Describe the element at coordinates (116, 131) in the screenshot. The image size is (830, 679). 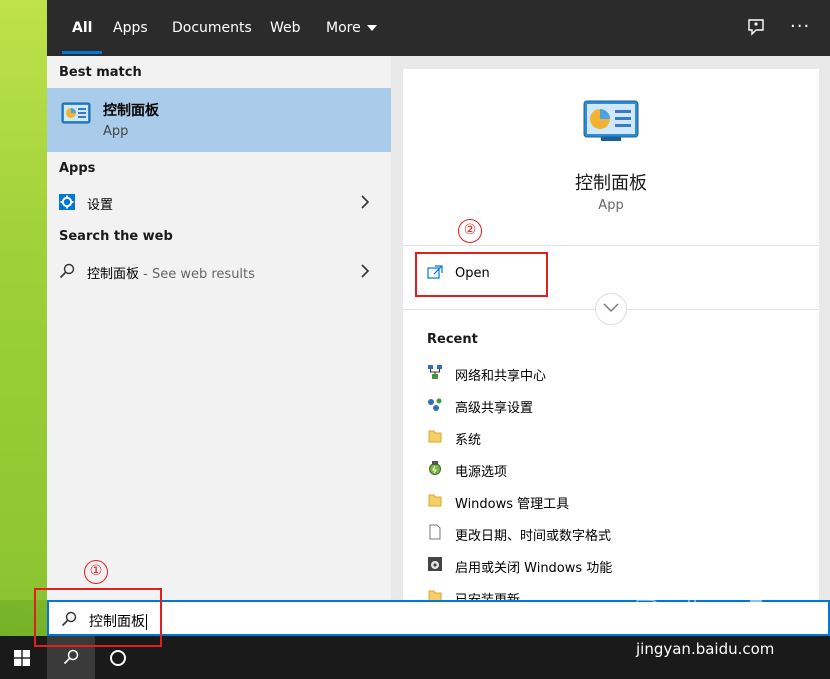
I see `best-match-type: App` at that location.